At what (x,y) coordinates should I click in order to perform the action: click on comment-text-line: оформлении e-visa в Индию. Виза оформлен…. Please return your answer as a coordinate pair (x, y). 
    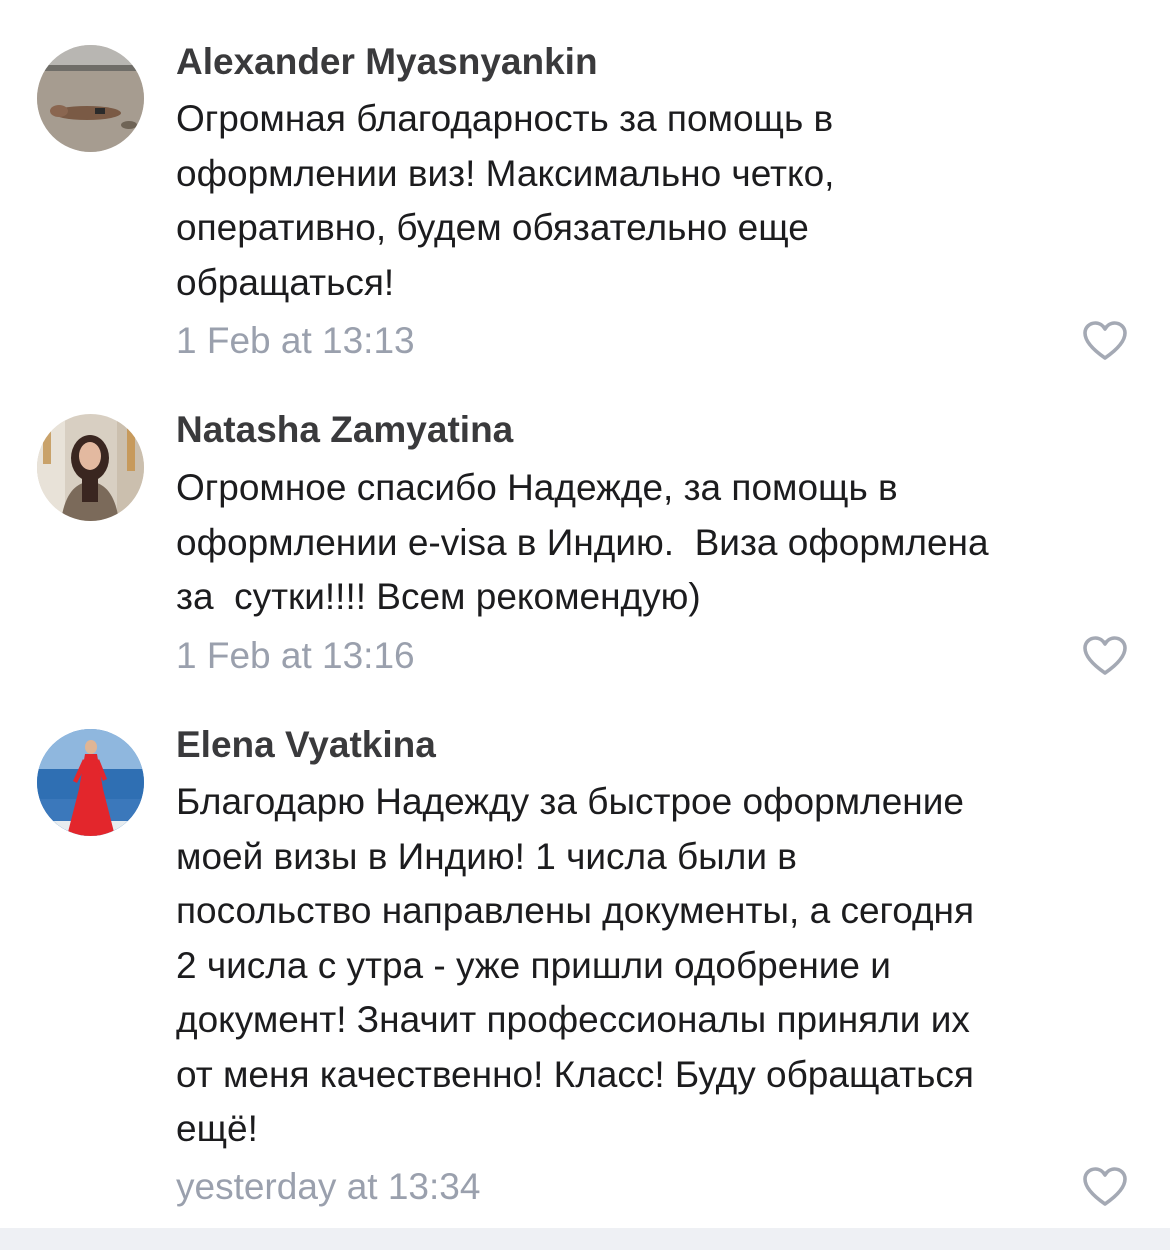
    Looking at the image, I should click on (582, 542).